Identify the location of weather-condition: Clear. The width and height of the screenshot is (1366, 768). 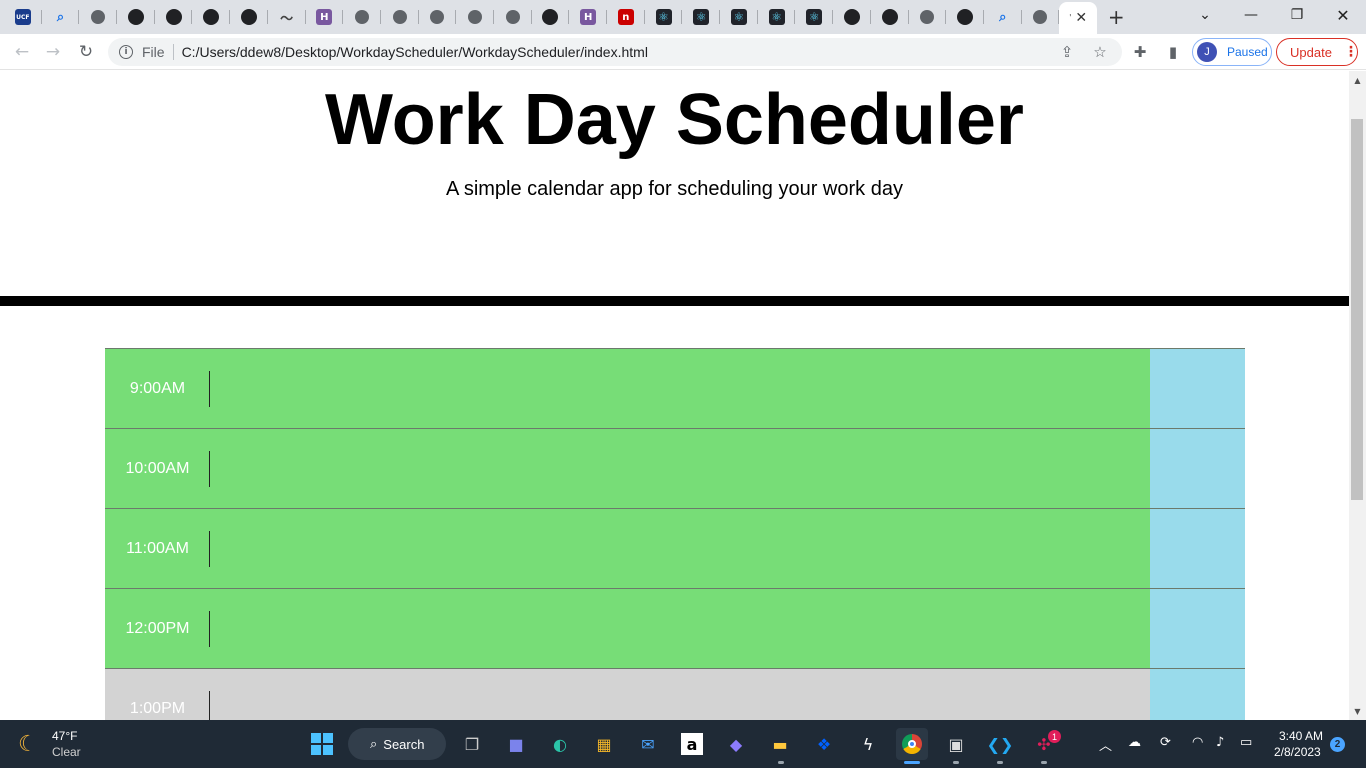
(66, 752).